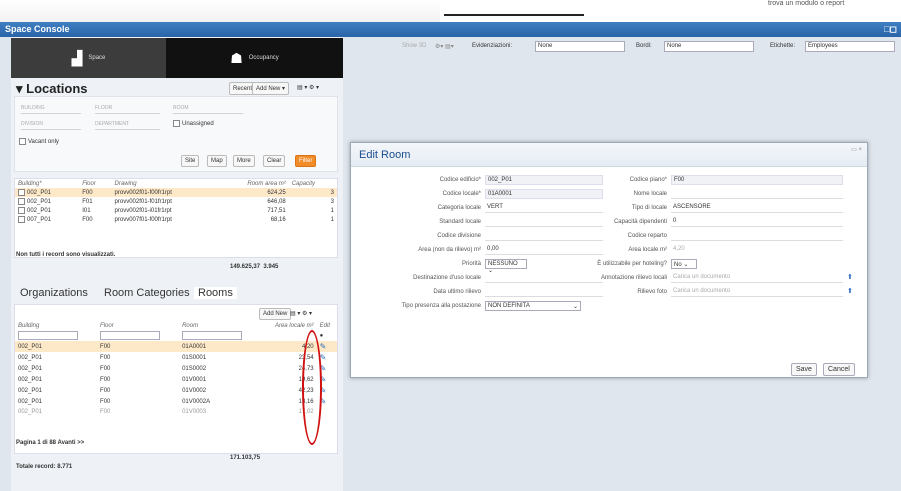 Image resolution: width=901 pixels, height=491 pixels. Describe the element at coordinates (176, 368) in the screenshot. I see `table-row: 002_P01 F00 01S0002 24,73 ✎` at that location.